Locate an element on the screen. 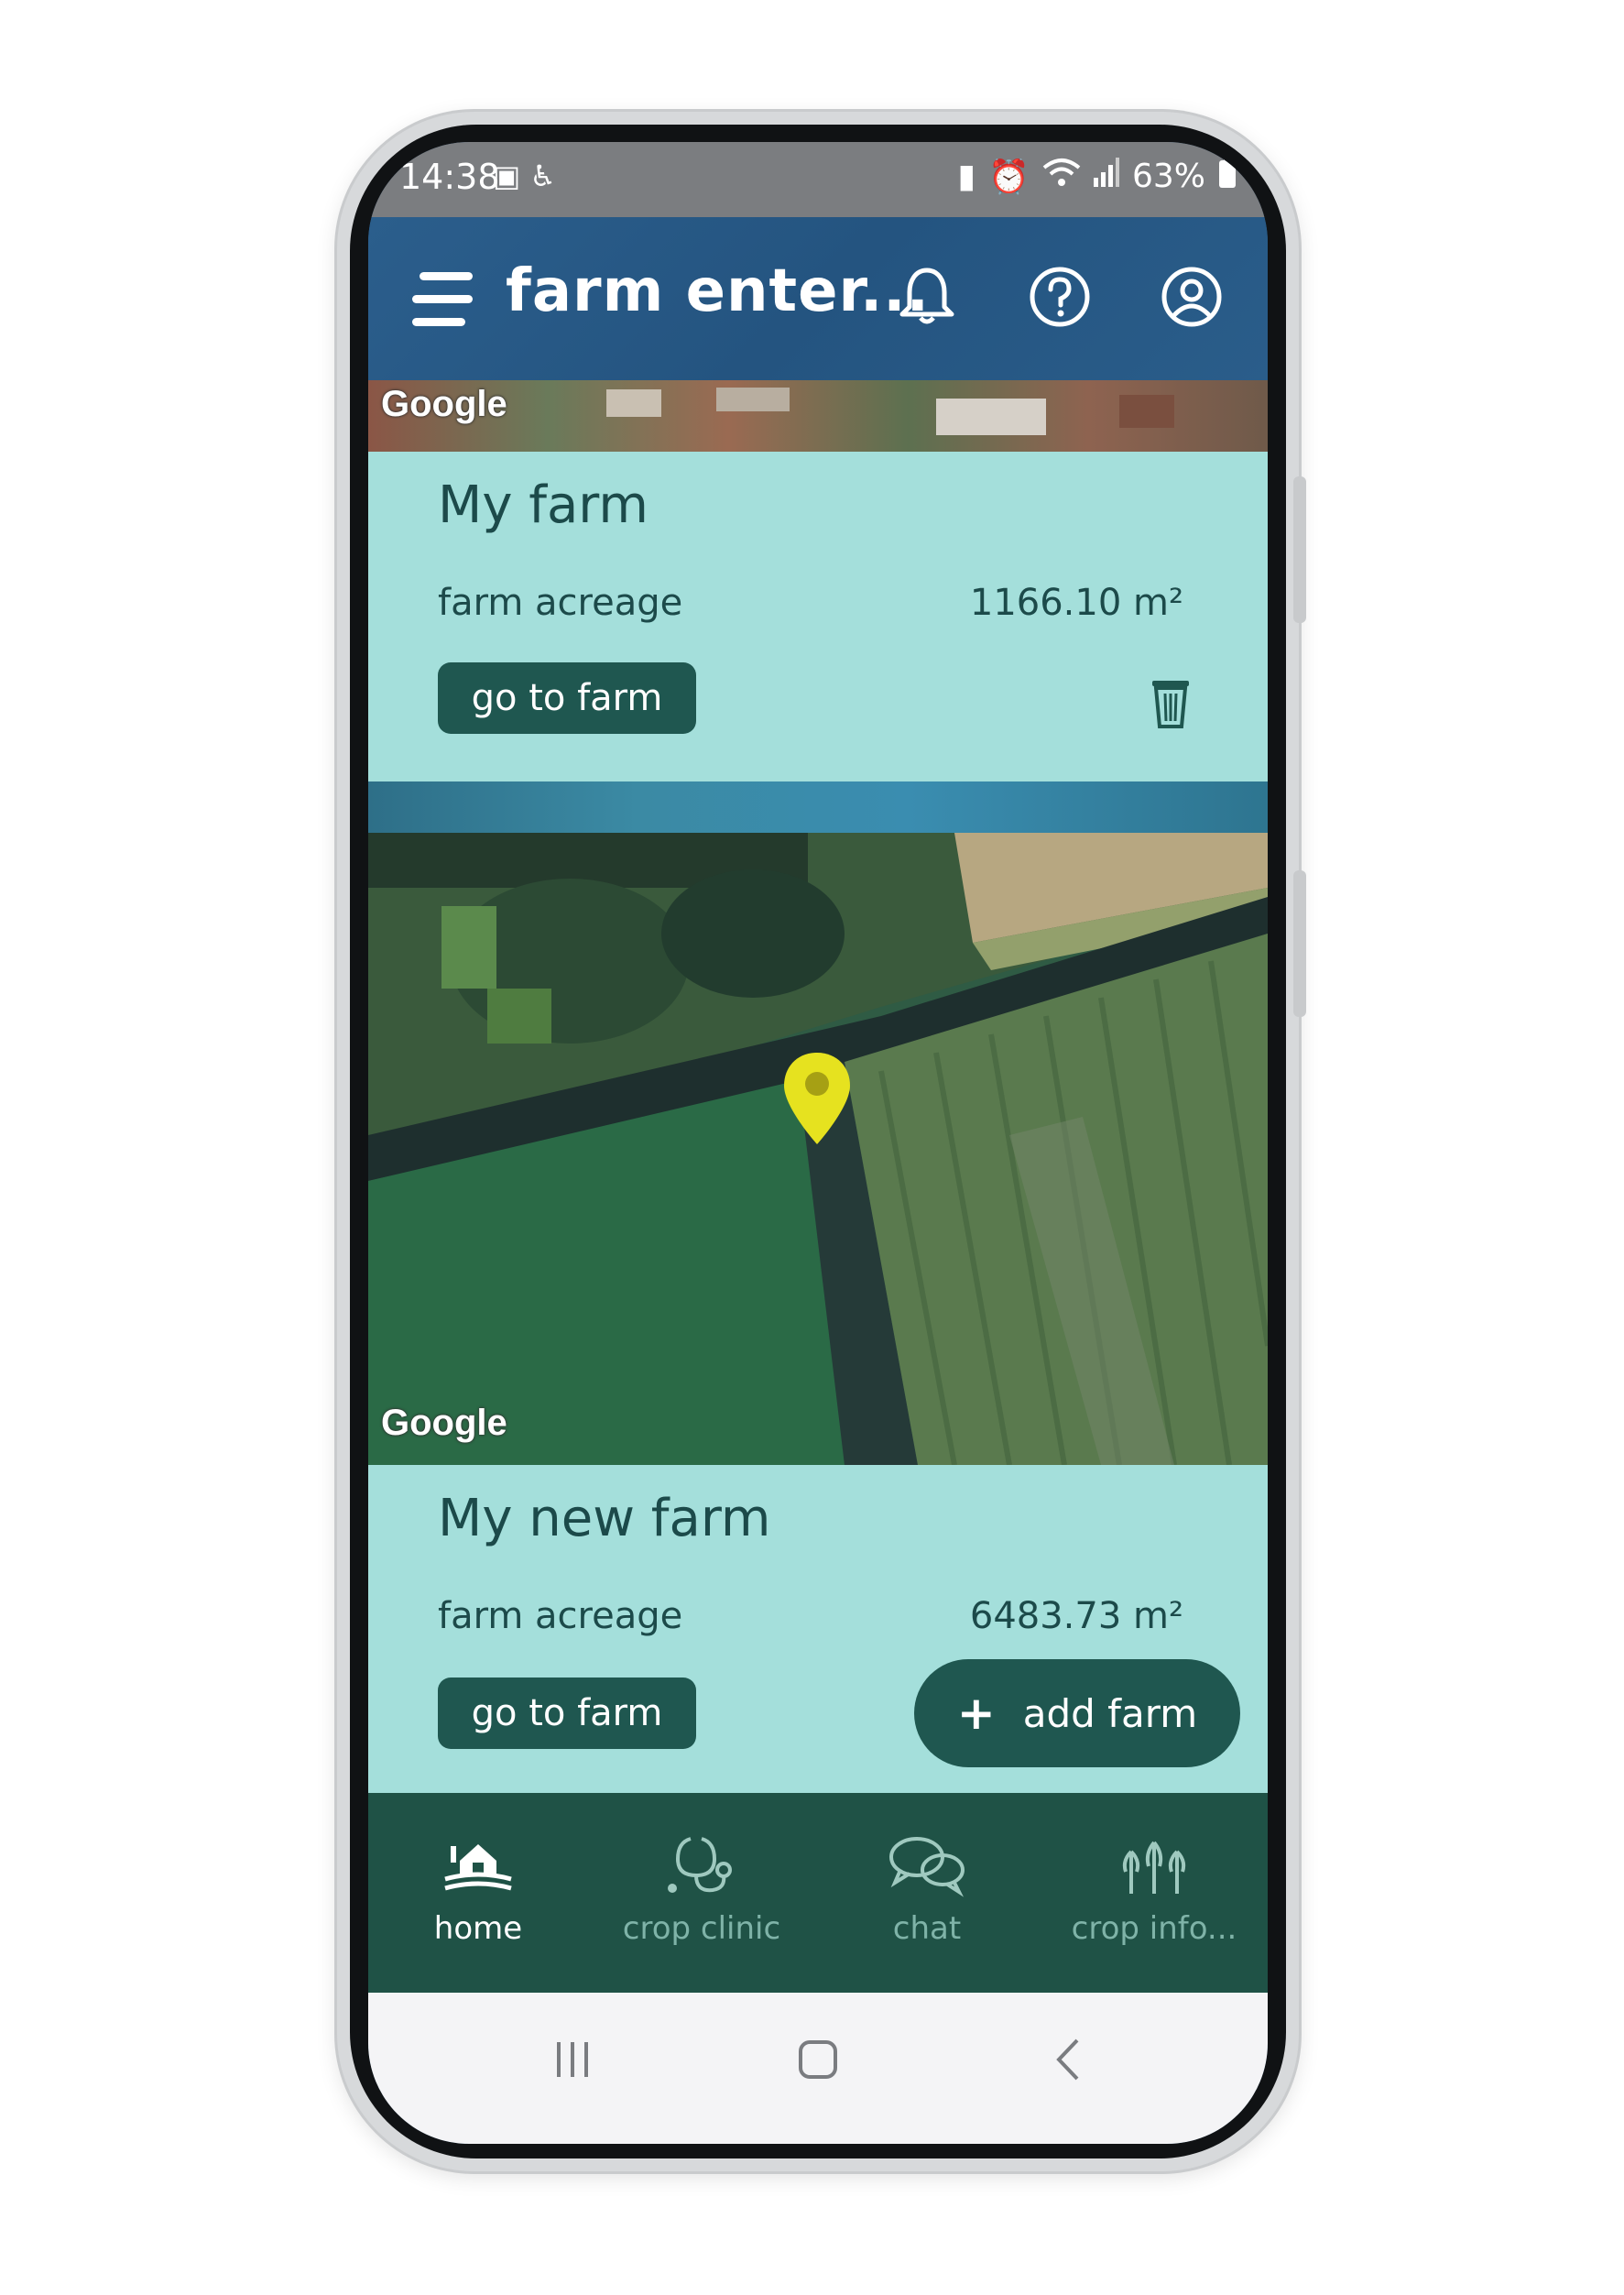 The height and width of the screenshot is (2295, 1624). status-time: 14:38 is located at coordinates (449, 177).